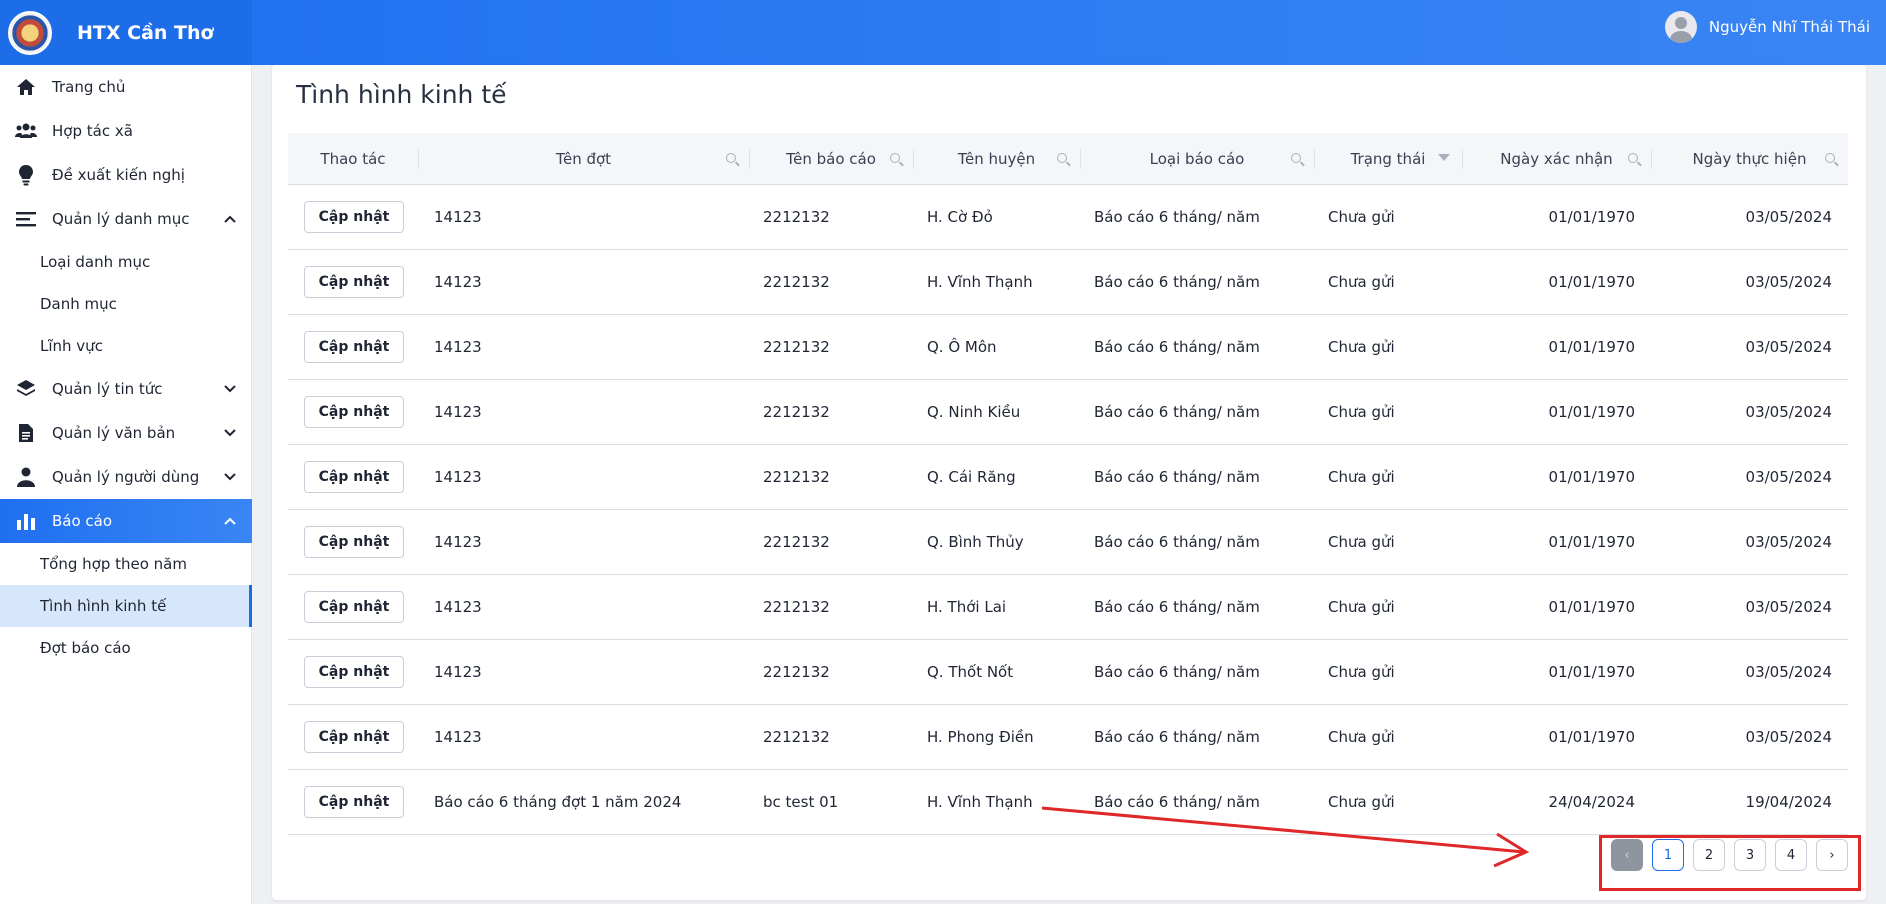  I want to click on sidebar-item-label: Quản lý người dùng, so click(126, 477).